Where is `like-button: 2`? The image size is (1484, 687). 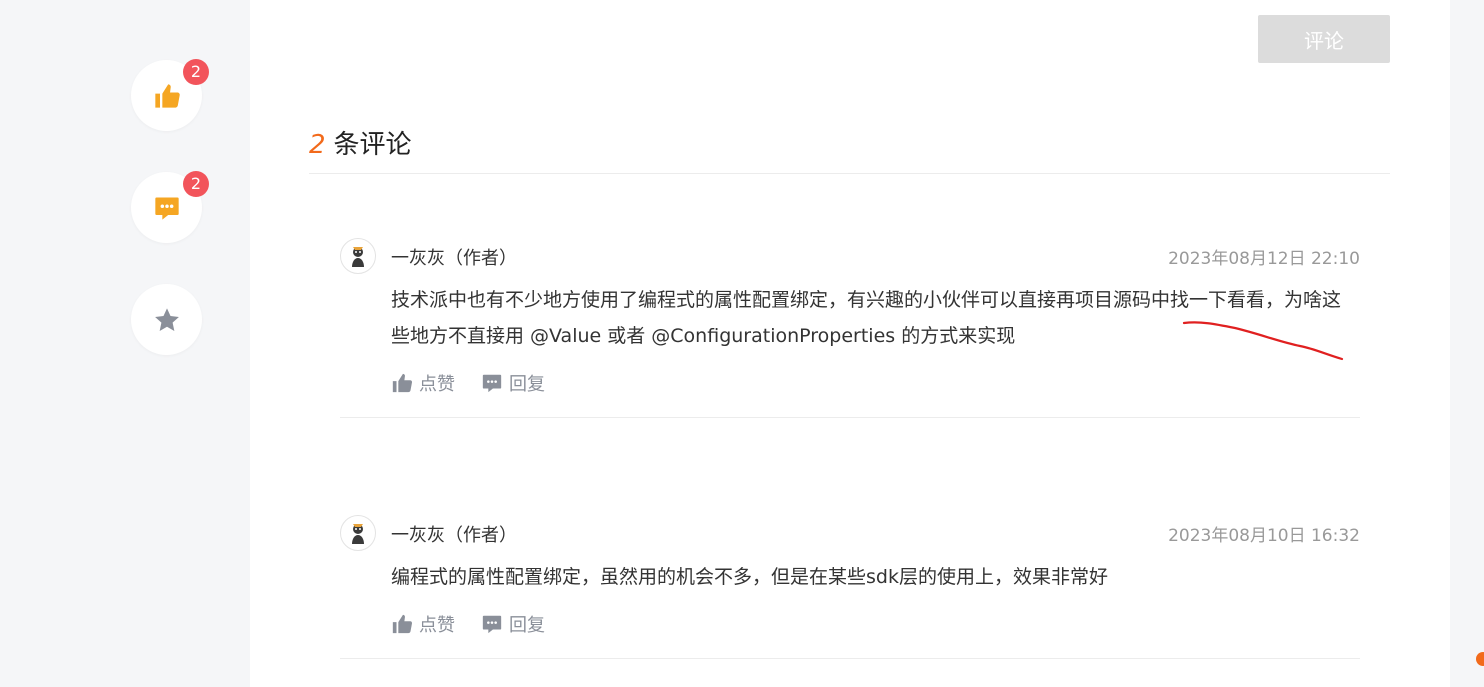
like-button: 2 is located at coordinates (170, 95).